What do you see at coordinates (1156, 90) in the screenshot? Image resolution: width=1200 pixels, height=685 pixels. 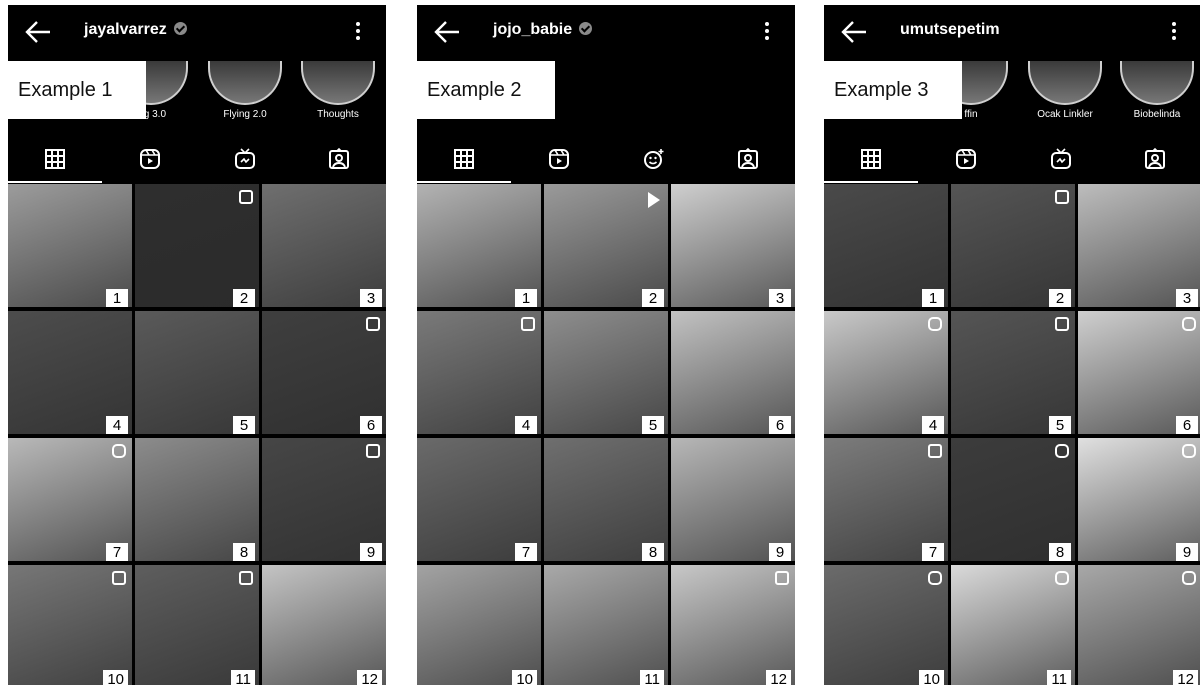 I see `highlight-item: Biobelinda` at bounding box center [1156, 90].